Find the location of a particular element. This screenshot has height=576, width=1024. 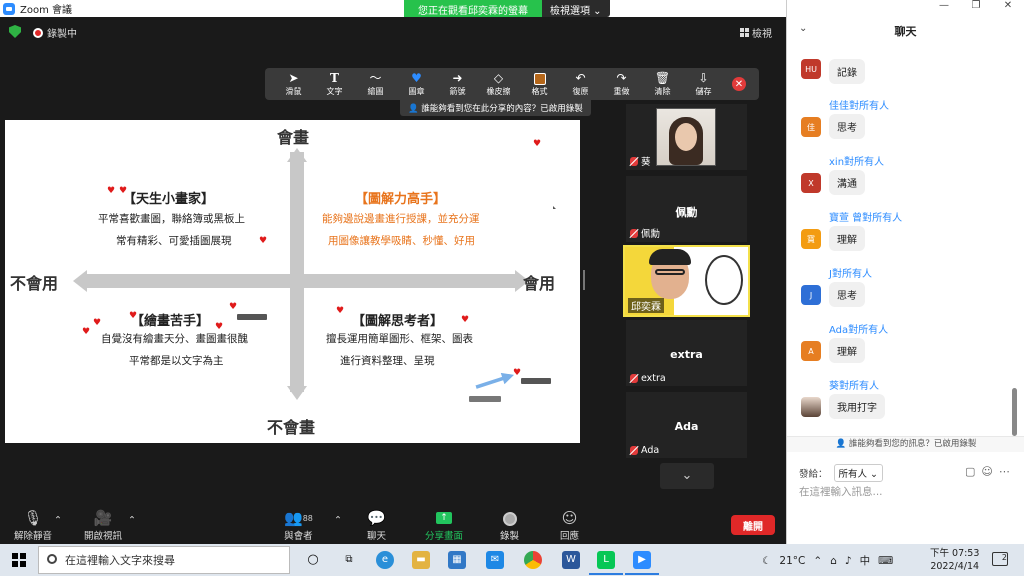

record-button: 錄製 is located at coordinates (509, 525).